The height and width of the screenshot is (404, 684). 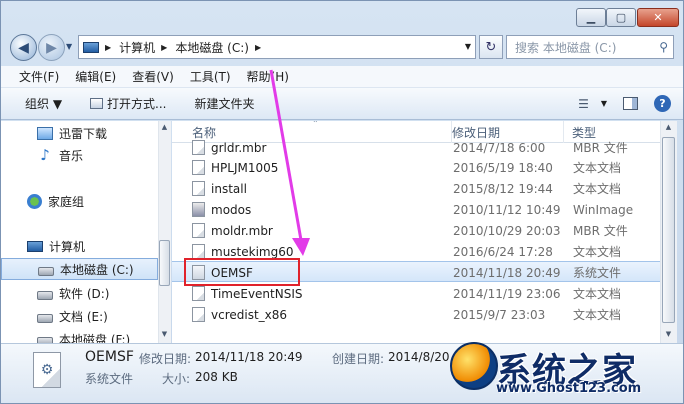 What do you see at coordinates (416, 314) in the screenshot?
I see `table-row: vcredist_x86 2015/9/7 23:03 文本文档` at bounding box center [416, 314].